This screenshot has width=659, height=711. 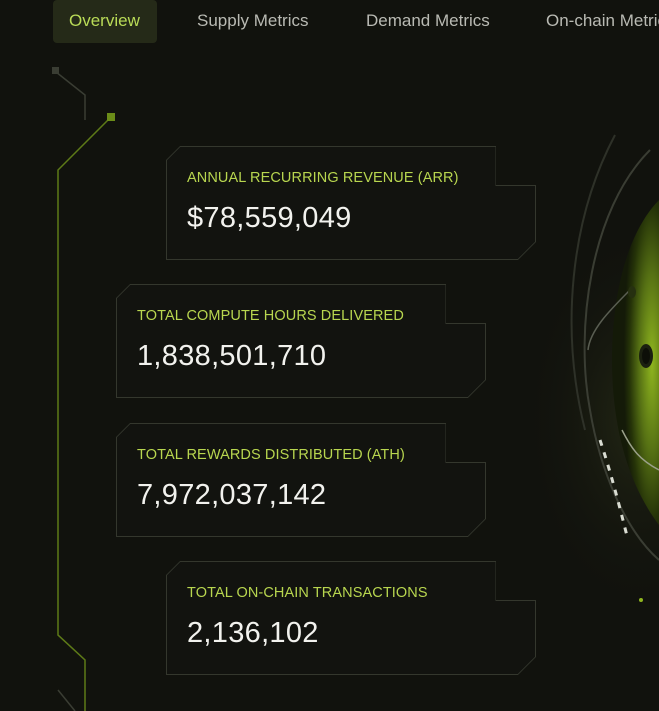 I want to click on metric-card-on-chain-transactions: TOTAL ON-CHAIN TRANSACTIONS 2,136,102, so click(x=351, y=618).